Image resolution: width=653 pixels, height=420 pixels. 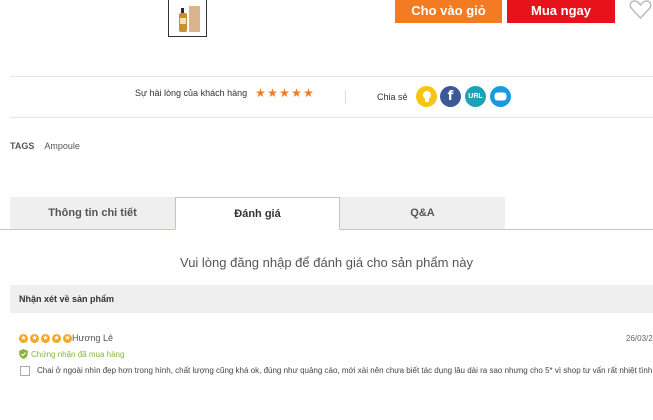 I want to click on broken-image-icon, so click(x=25, y=371).